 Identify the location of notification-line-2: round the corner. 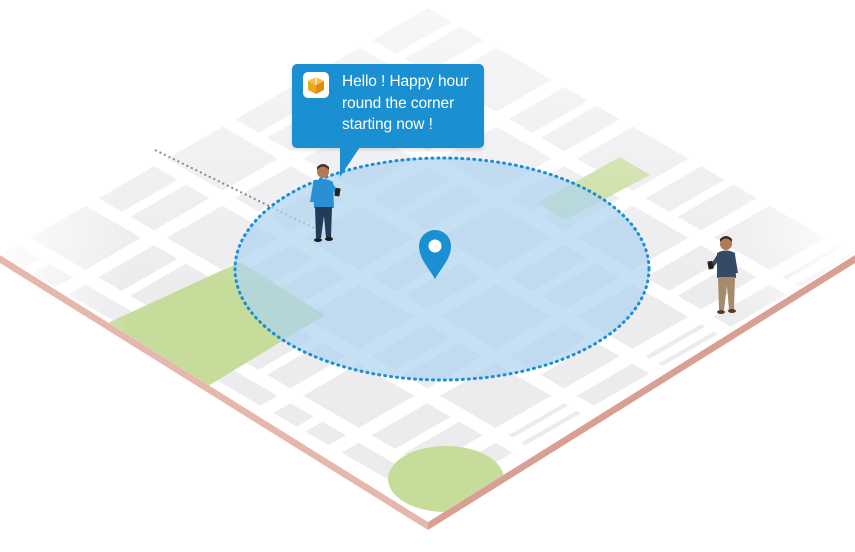
(398, 103).